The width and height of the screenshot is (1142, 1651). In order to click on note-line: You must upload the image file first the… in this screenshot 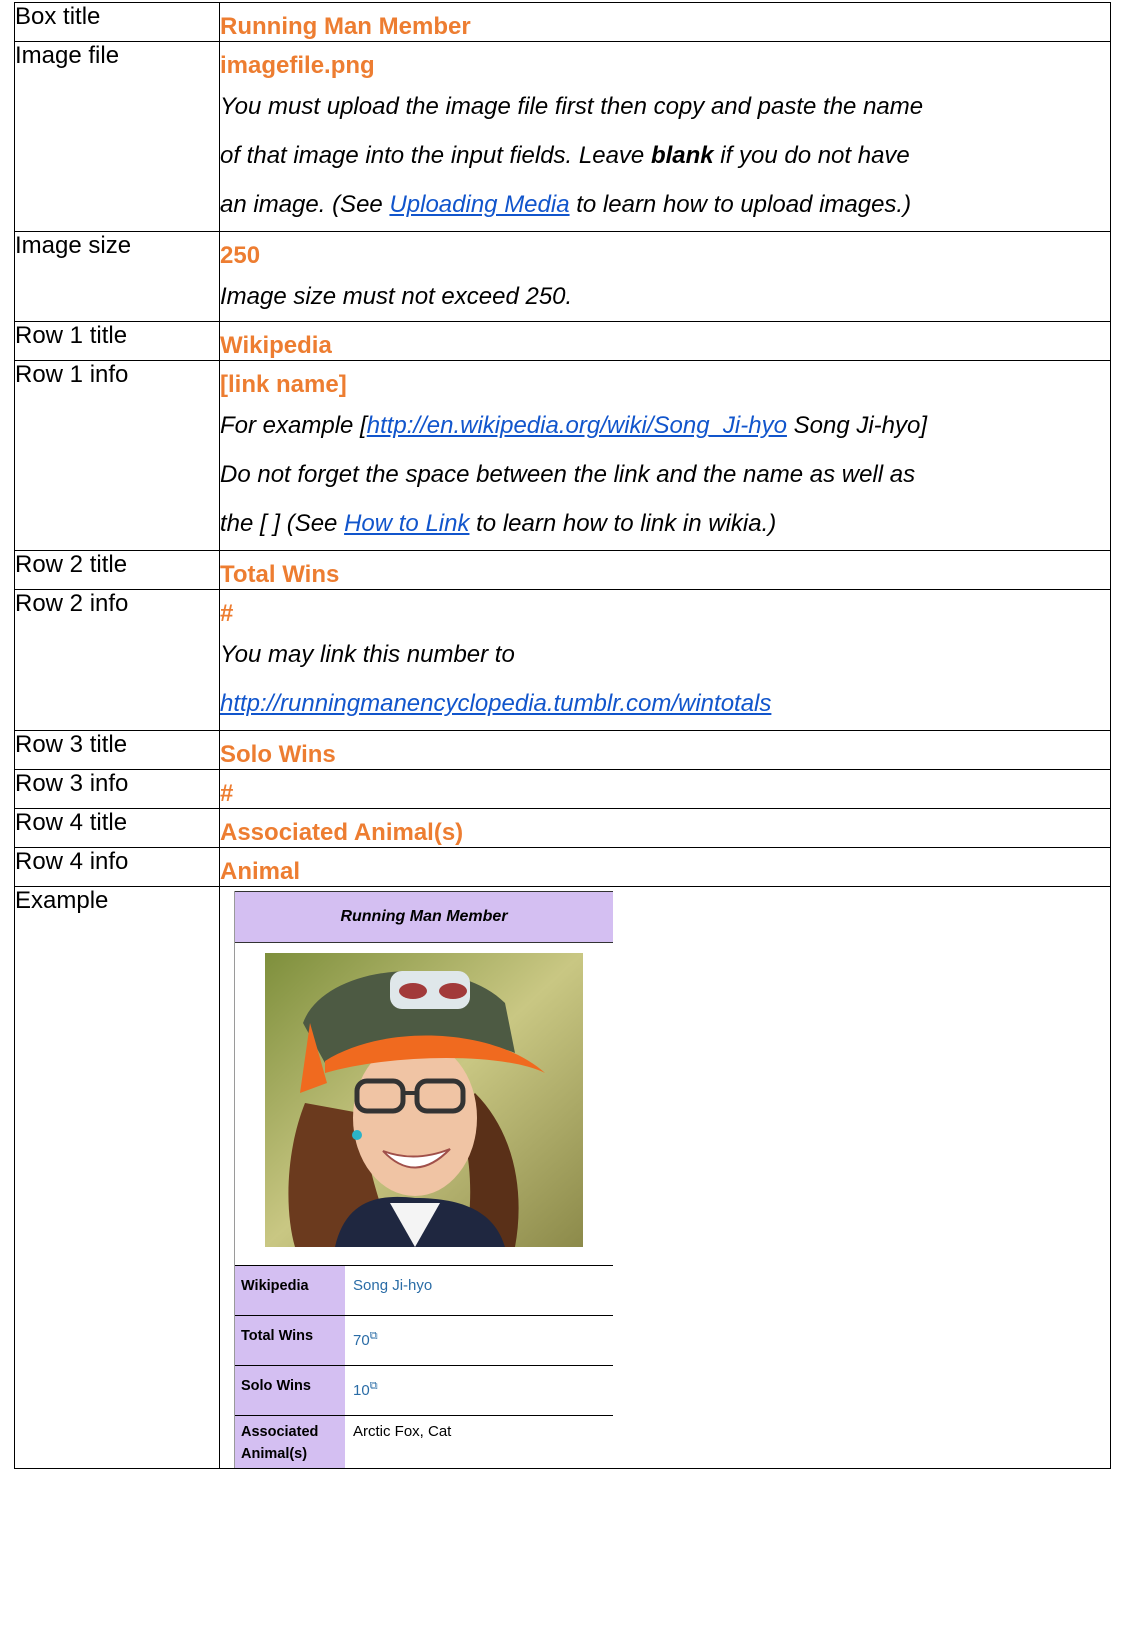, I will do `click(572, 106)`.